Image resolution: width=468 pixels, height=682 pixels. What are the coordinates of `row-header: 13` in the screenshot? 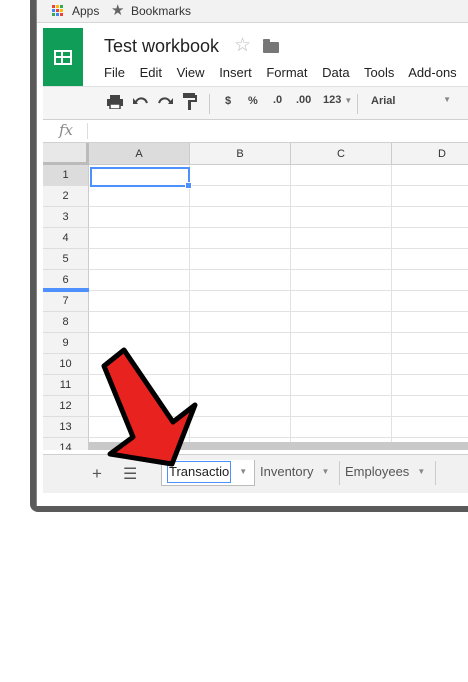 It's located at (66, 427).